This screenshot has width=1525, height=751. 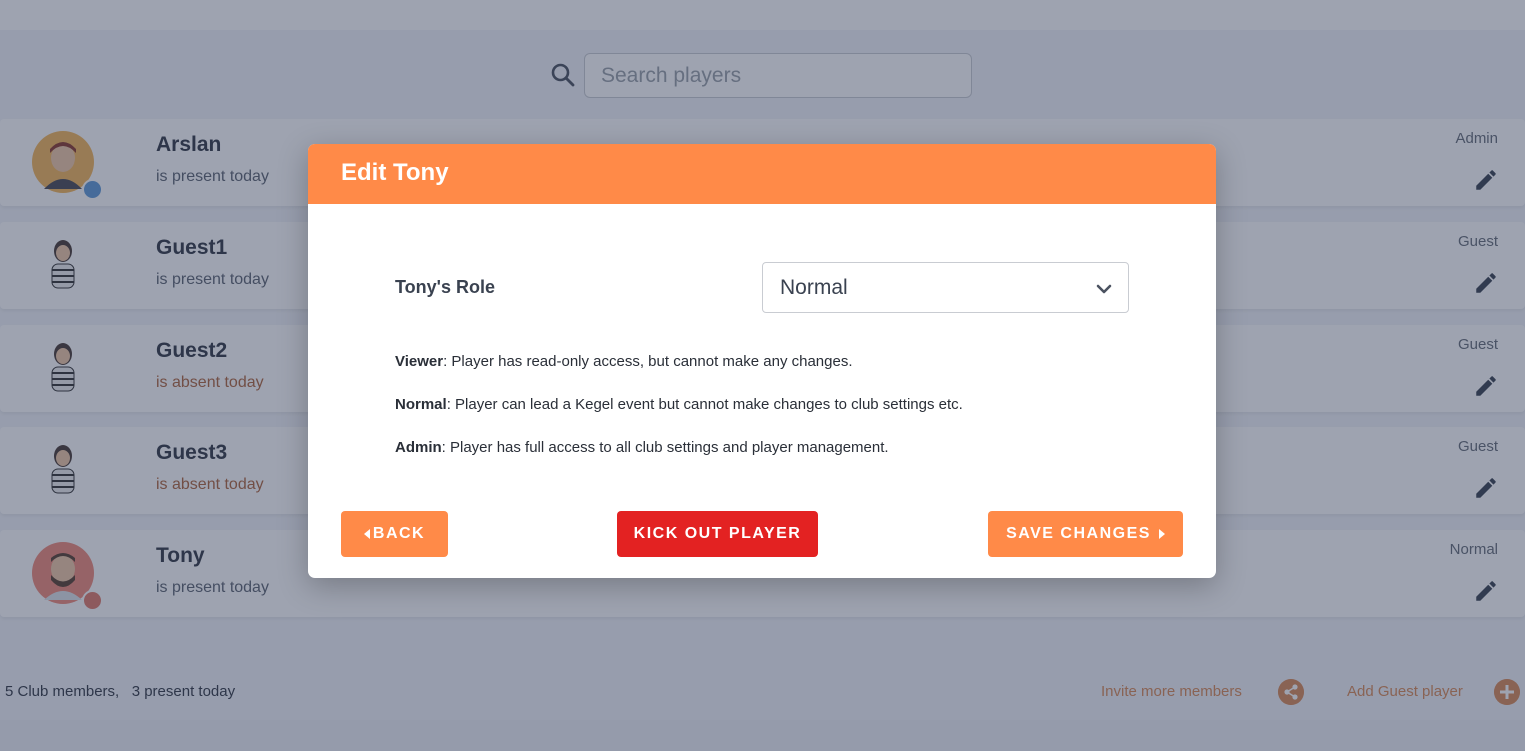 What do you see at coordinates (1078, 533) in the screenshot?
I see `save-label: SAVE CHANGES` at bounding box center [1078, 533].